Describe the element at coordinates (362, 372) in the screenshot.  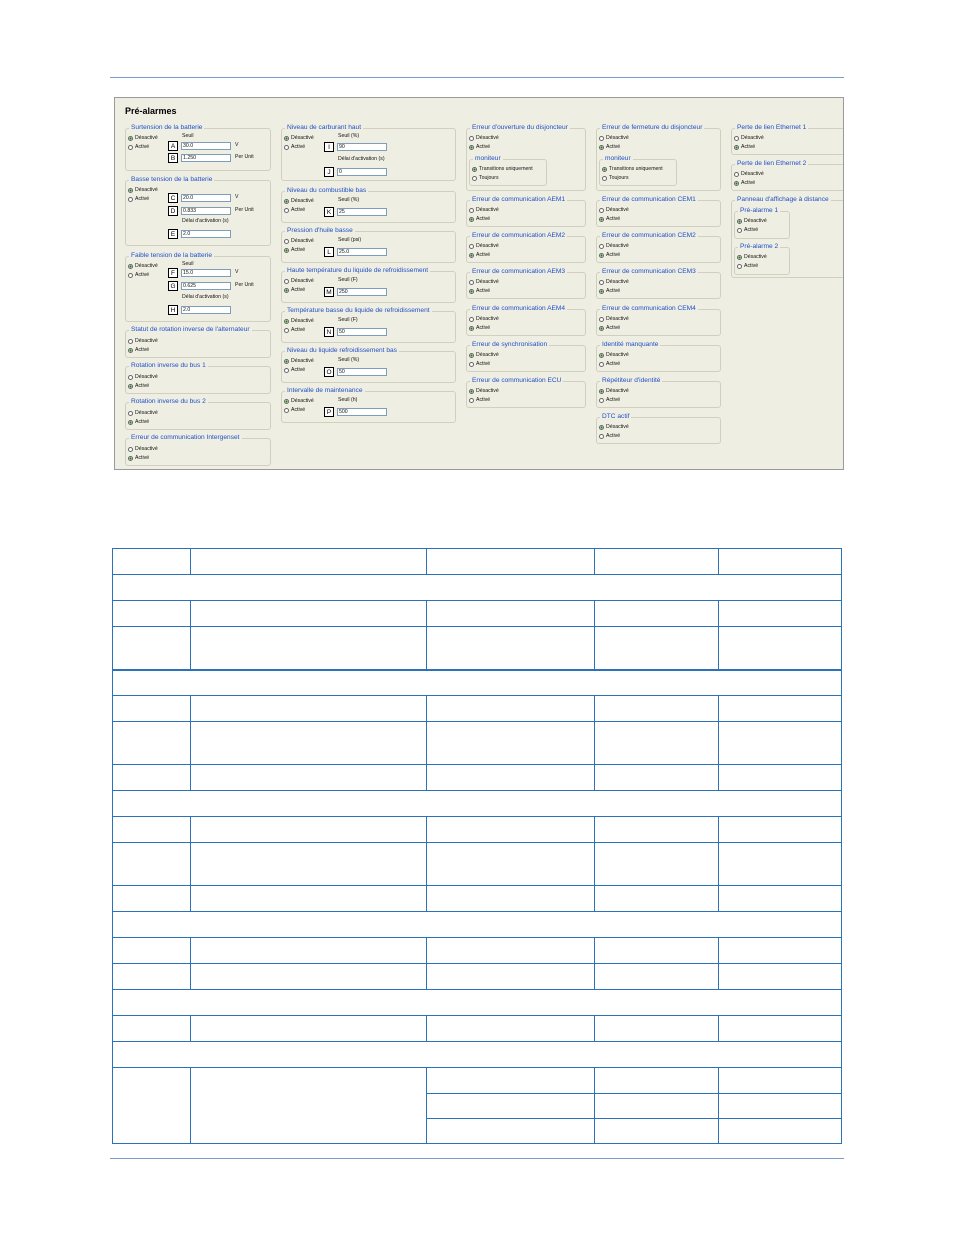
I see `input-o: 50` at that location.